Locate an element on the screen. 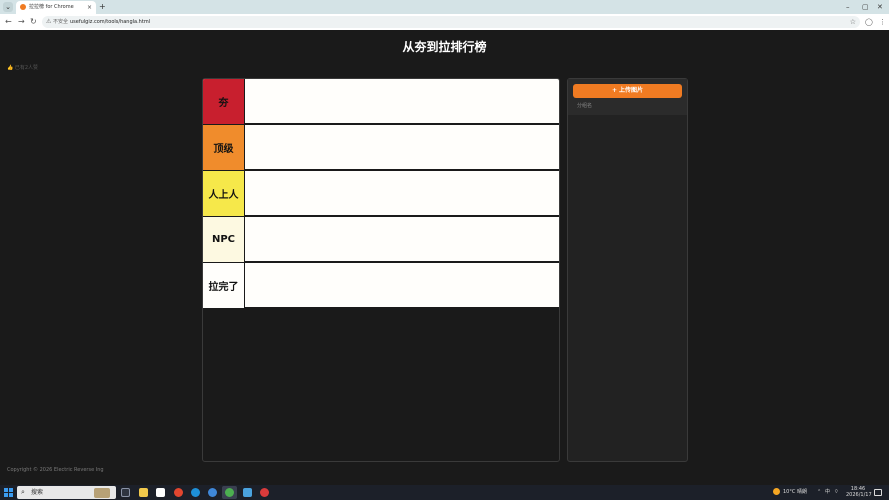  browser-tab-strip: ⌄ 拉拉榜 for Chrome × + – ▢ ✕ is located at coordinates (444, 7).